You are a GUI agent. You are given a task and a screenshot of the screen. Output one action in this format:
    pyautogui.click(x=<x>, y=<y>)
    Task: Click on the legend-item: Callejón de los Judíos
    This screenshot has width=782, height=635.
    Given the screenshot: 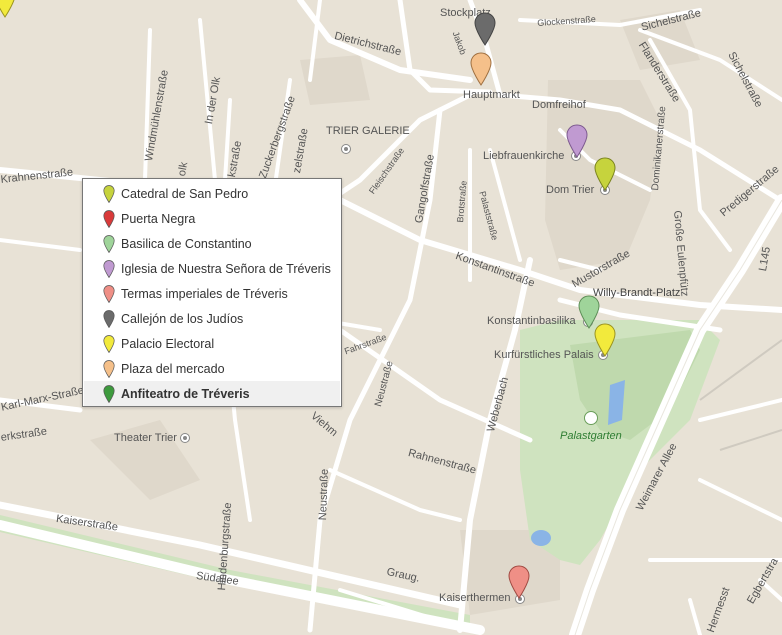 What is the action you would take?
    pyautogui.click(x=212, y=318)
    